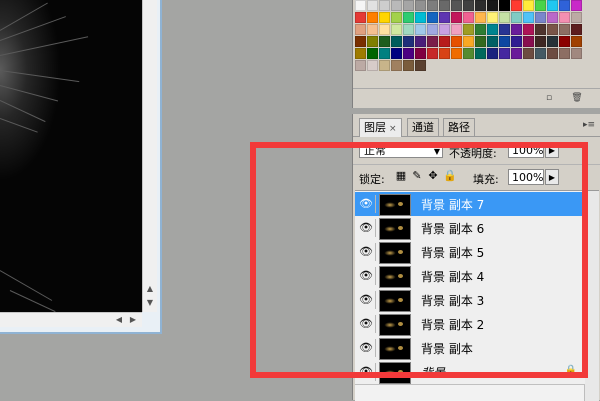 The height and width of the screenshot is (401, 600). I want to click on scroll-left-icon: ◀, so click(119, 320).